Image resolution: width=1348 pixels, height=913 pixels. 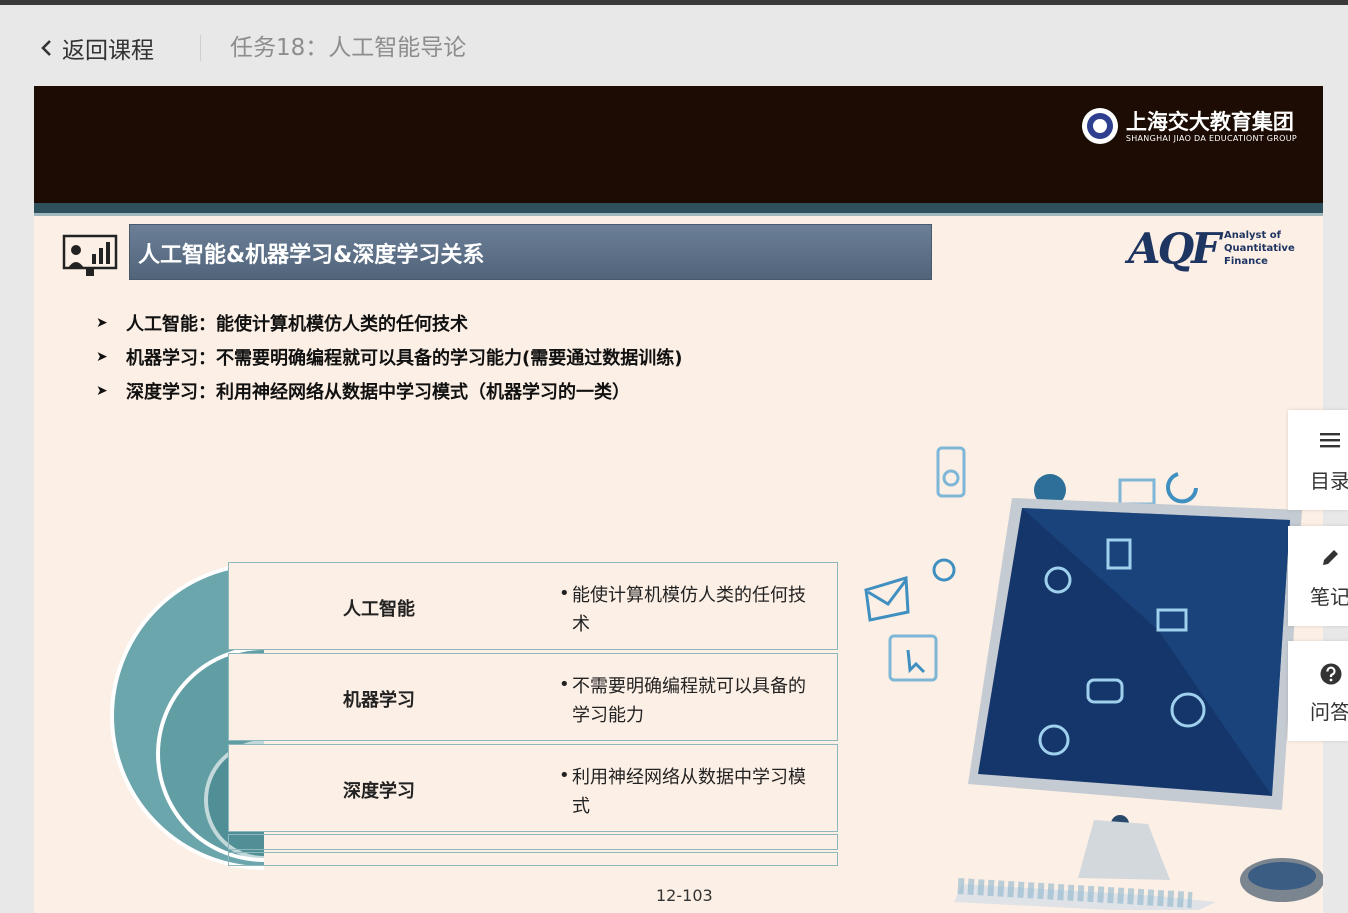 I want to click on course-title: 任务18：人工智能导论, so click(x=348, y=48).